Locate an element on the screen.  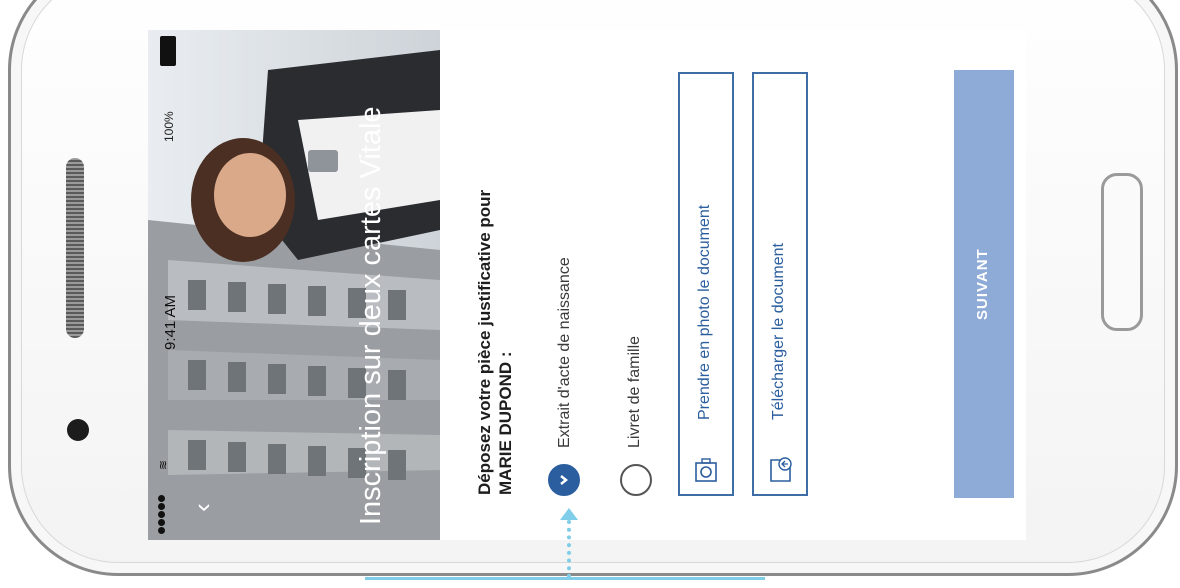
signal-icon is located at coordinates (162, 515).